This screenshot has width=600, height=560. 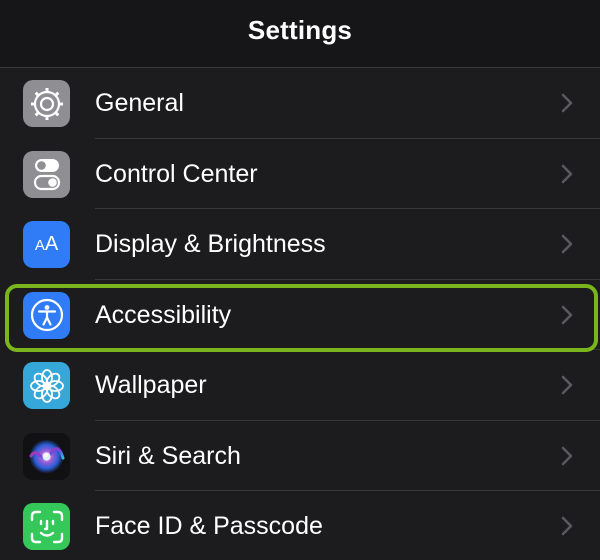 What do you see at coordinates (46, 174) in the screenshot?
I see `toggles-icon` at bounding box center [46, 174].